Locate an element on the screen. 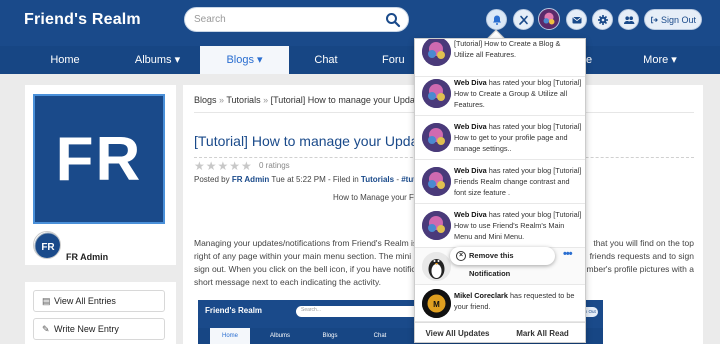 The width and height of the screenshot is (720, 344). top-bar: Friend's Realm Search Sign Out is located at coordinates (360, 23).